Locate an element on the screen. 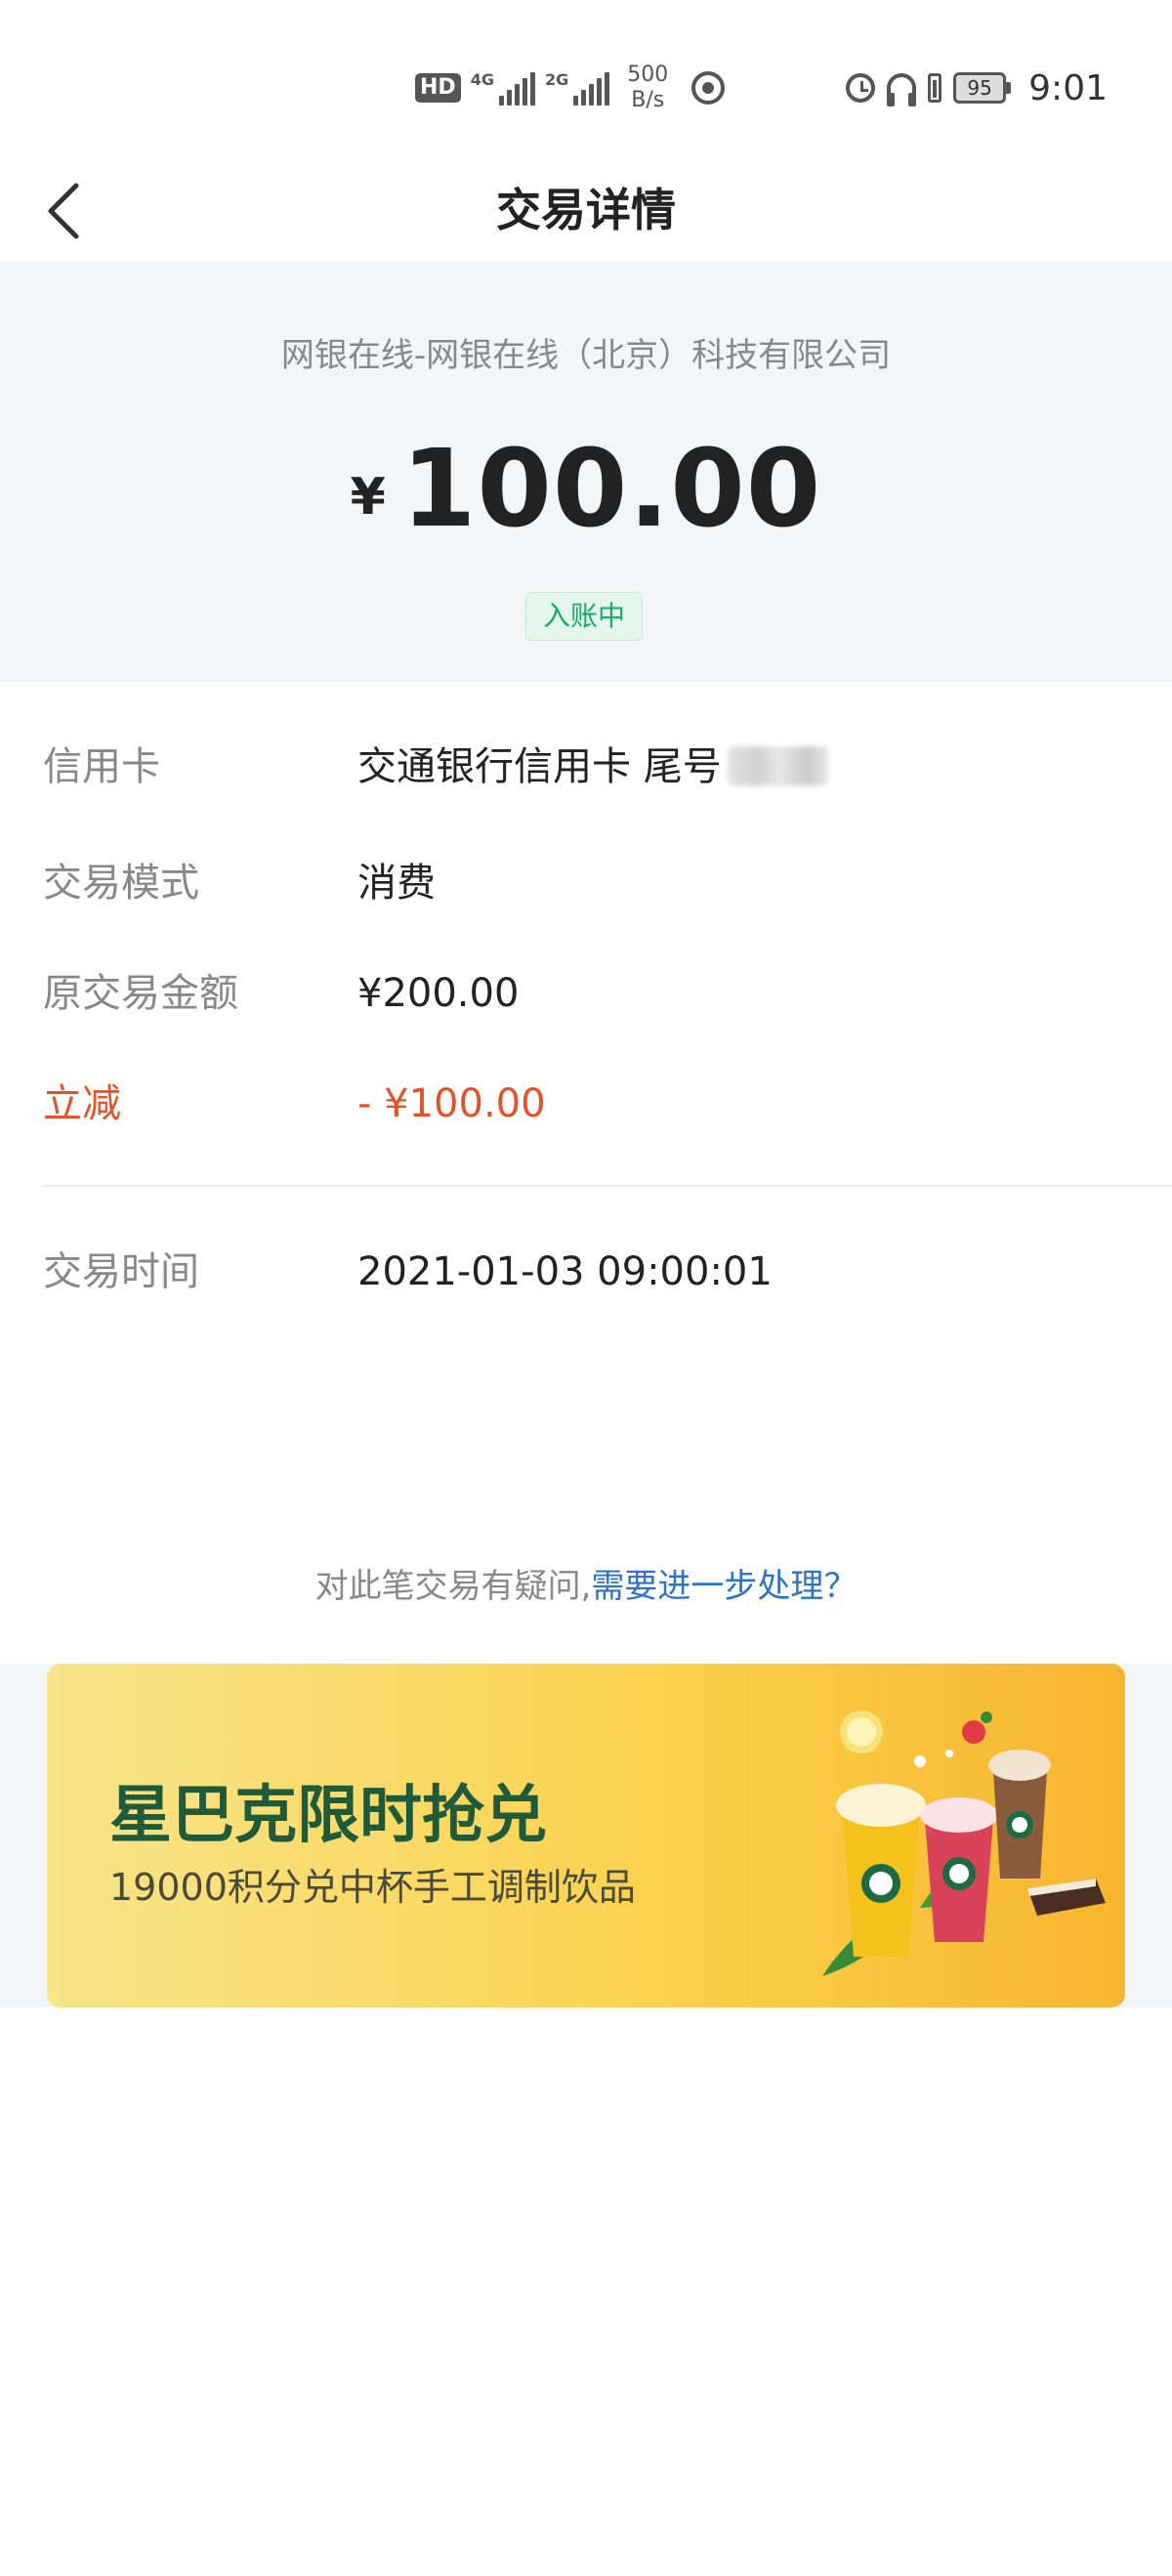 Image resolution: width=1172 pixels, height=2576 pixels. status-bar: HD 4G 2G 500 B/s 95 9:01 is located at coordinates (586, 83).